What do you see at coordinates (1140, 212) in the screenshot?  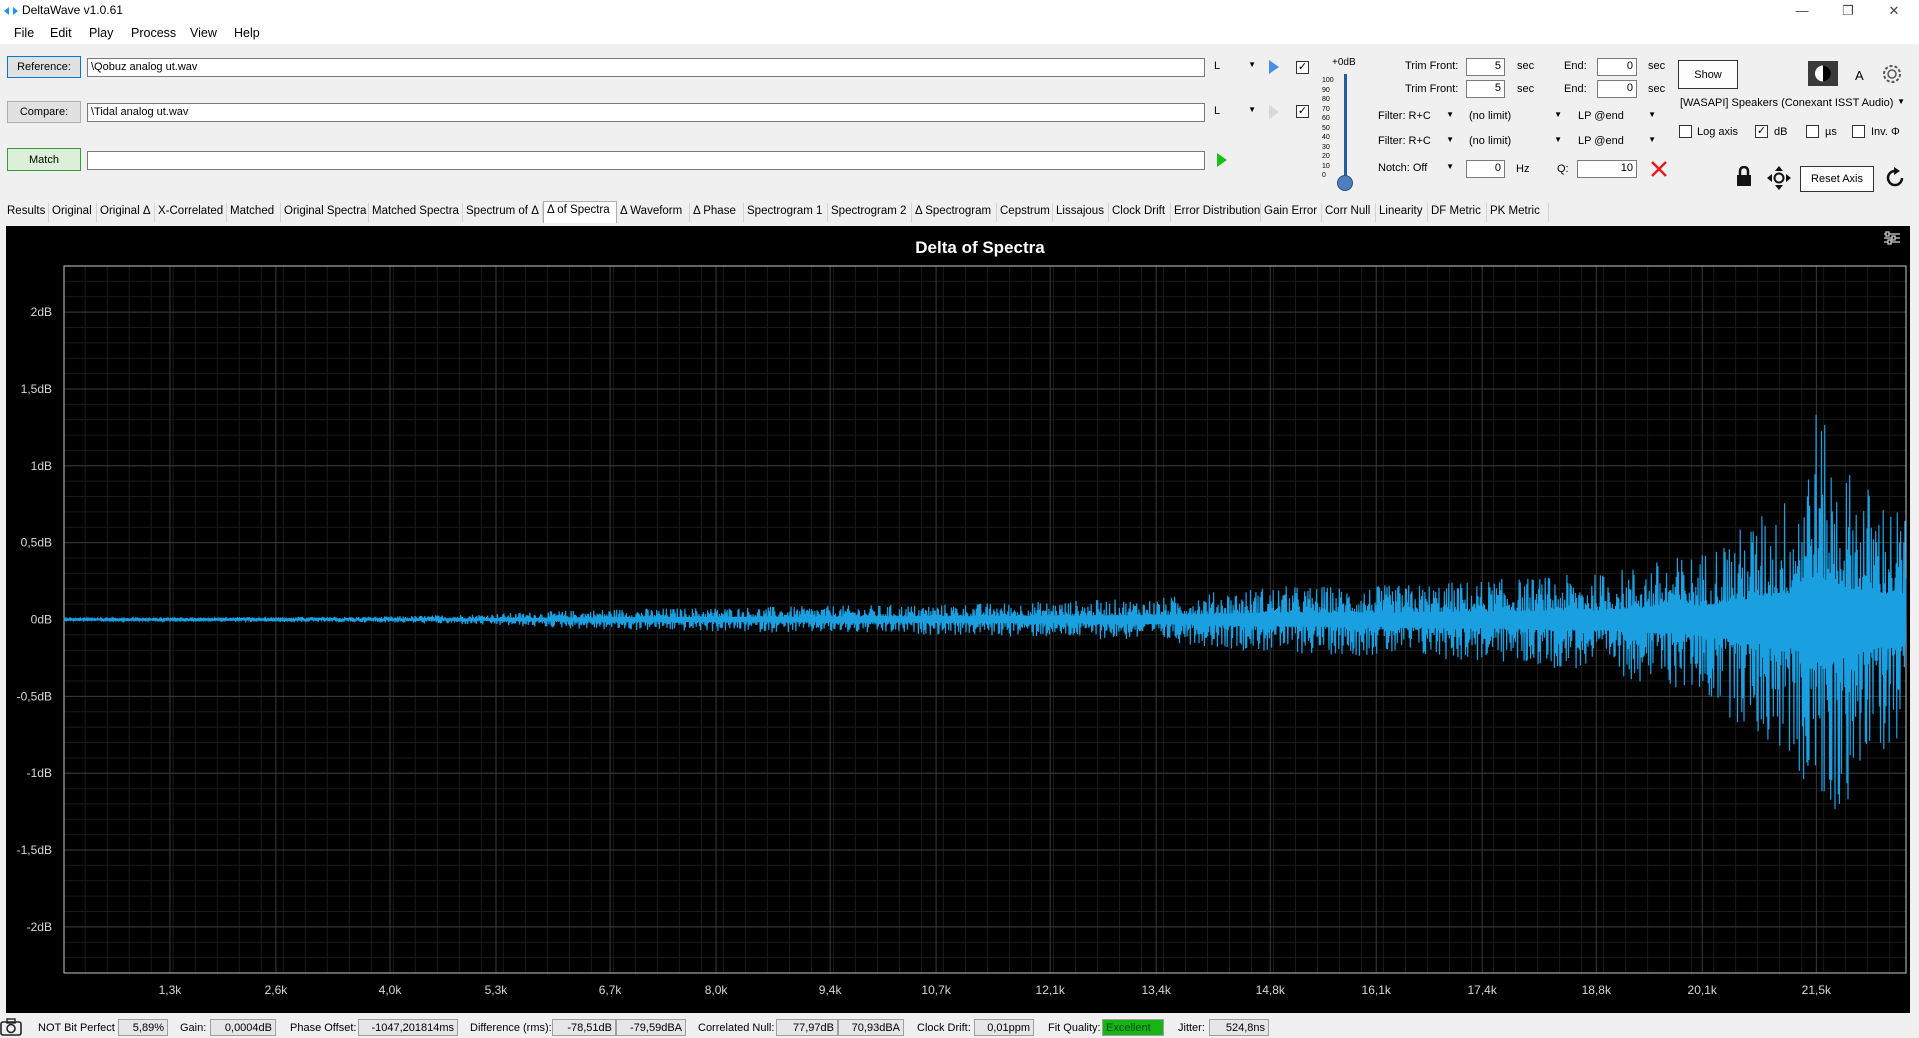 I see `tab-16: Clock Drift` at bounding box center [1140, 212].